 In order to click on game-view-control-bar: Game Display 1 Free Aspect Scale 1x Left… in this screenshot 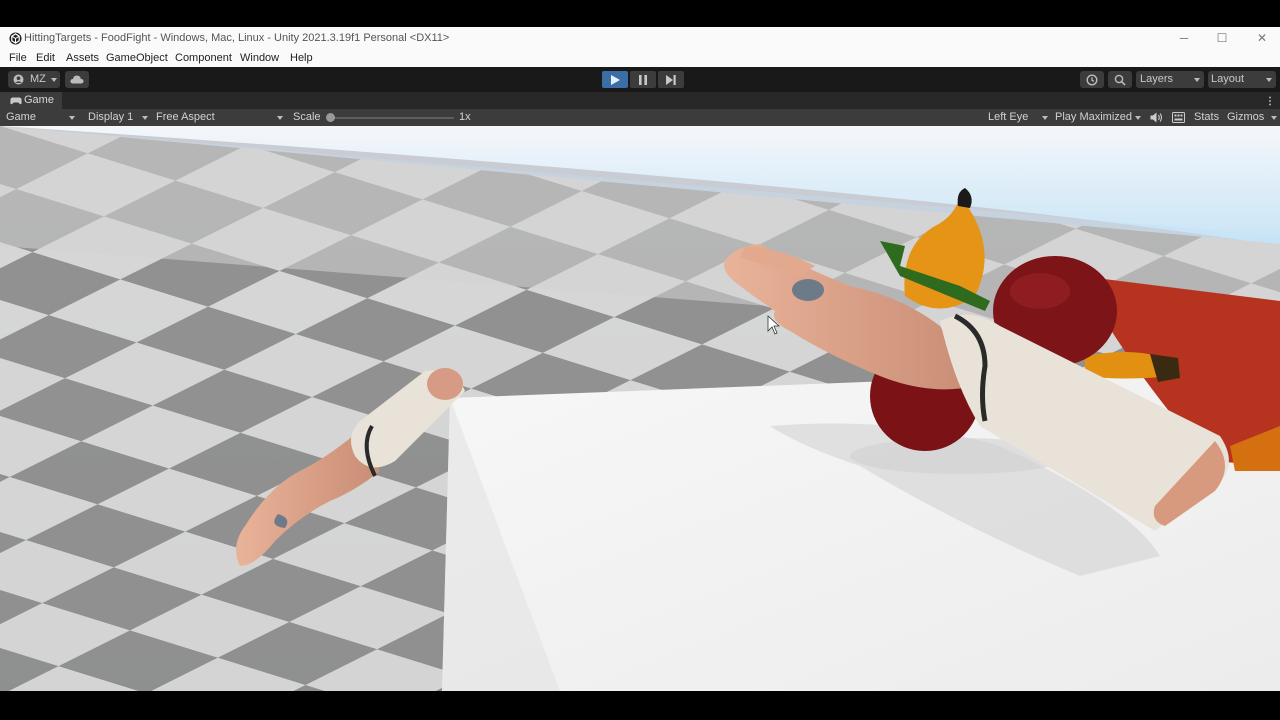, I will do `click(640, 118)`.